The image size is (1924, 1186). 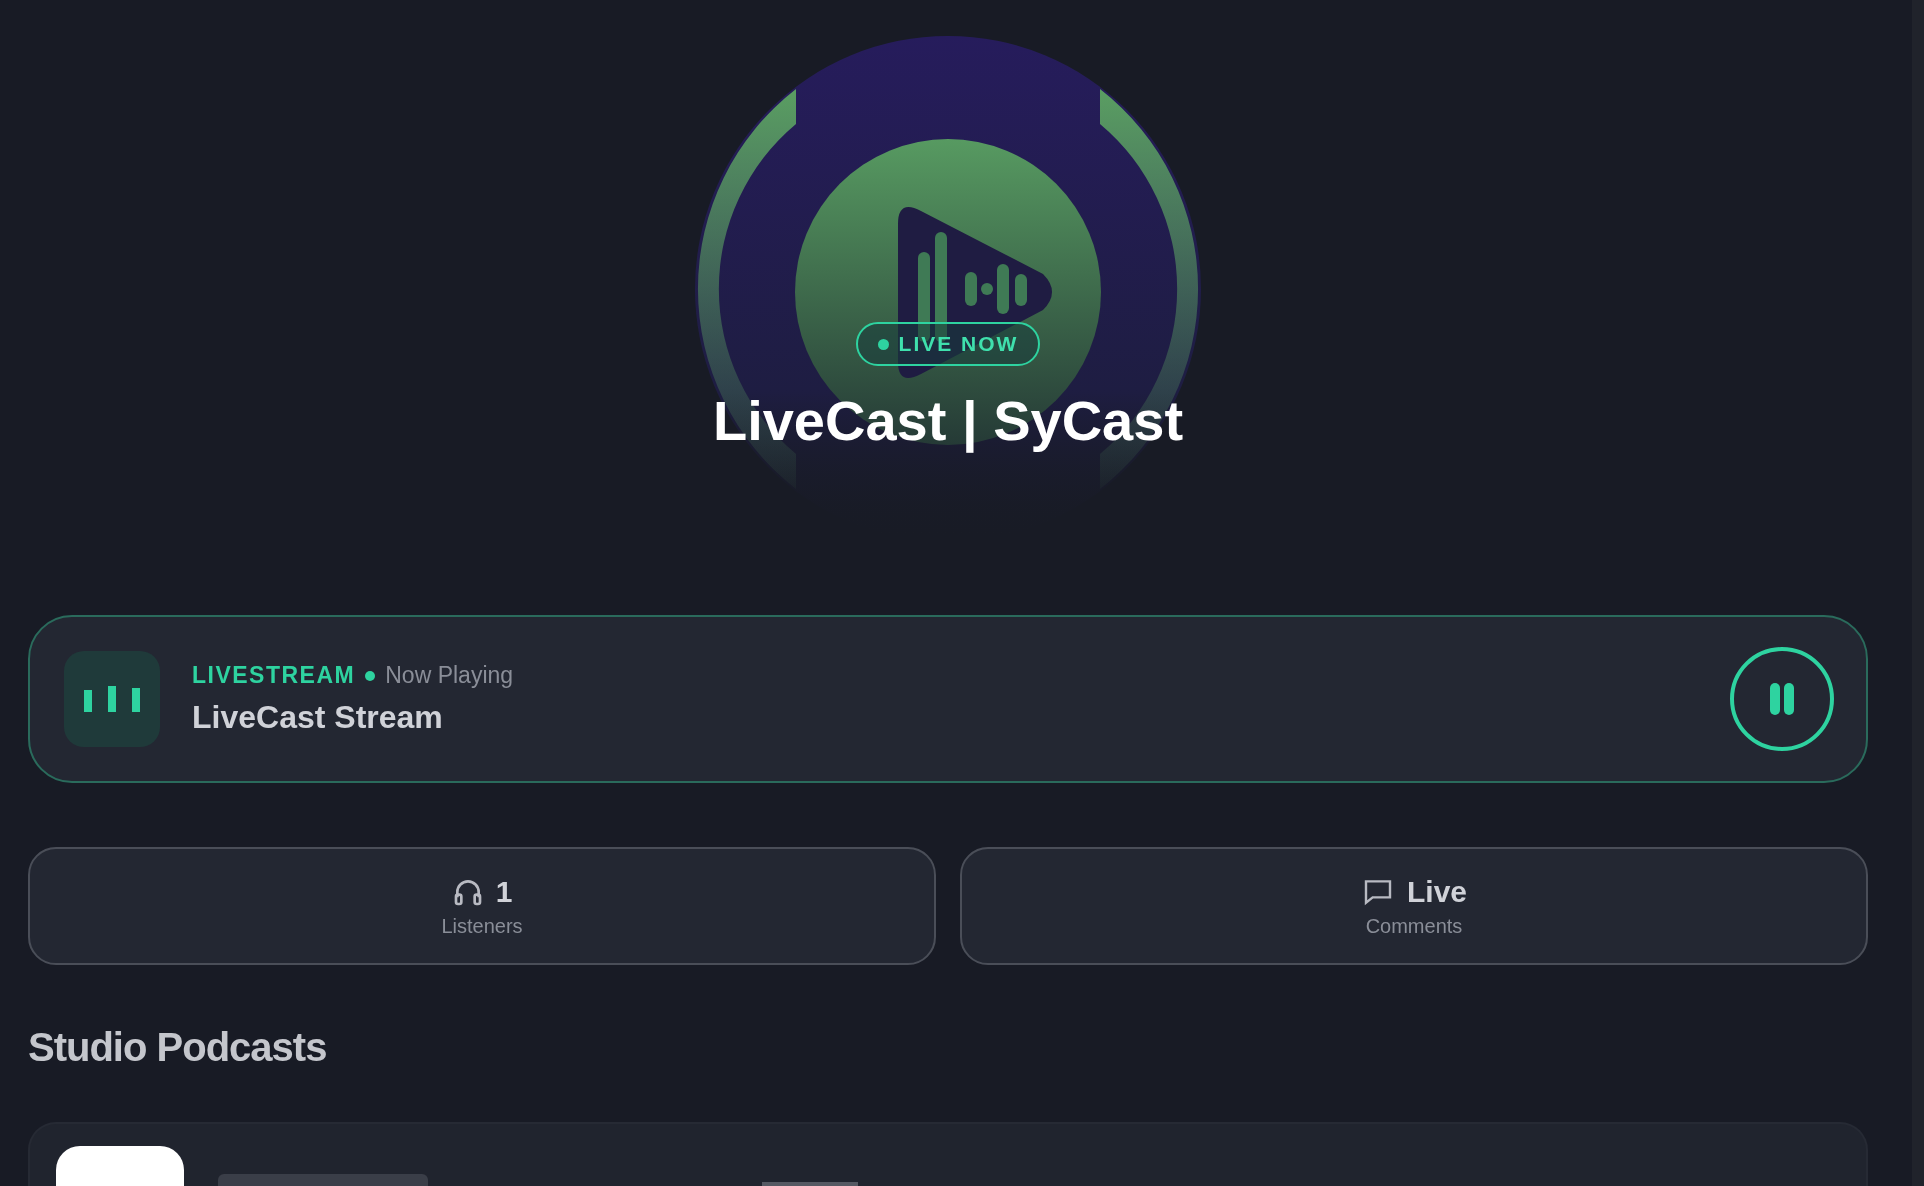 What do you see at coordinates (504, 891) in the screenshot?
I see `stat-value: 1` at bounding box center [504, 891].